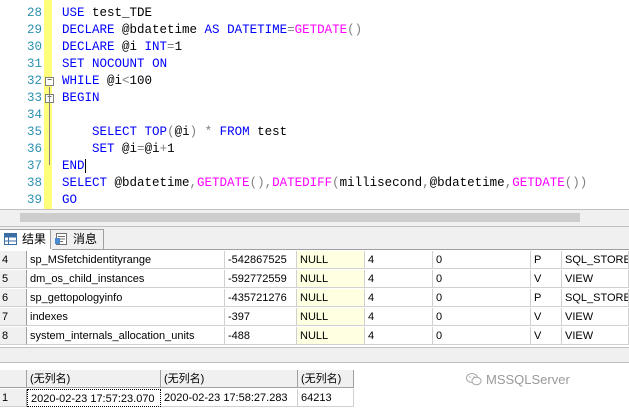  I want to click on row-header: 4, so click(13, 260).